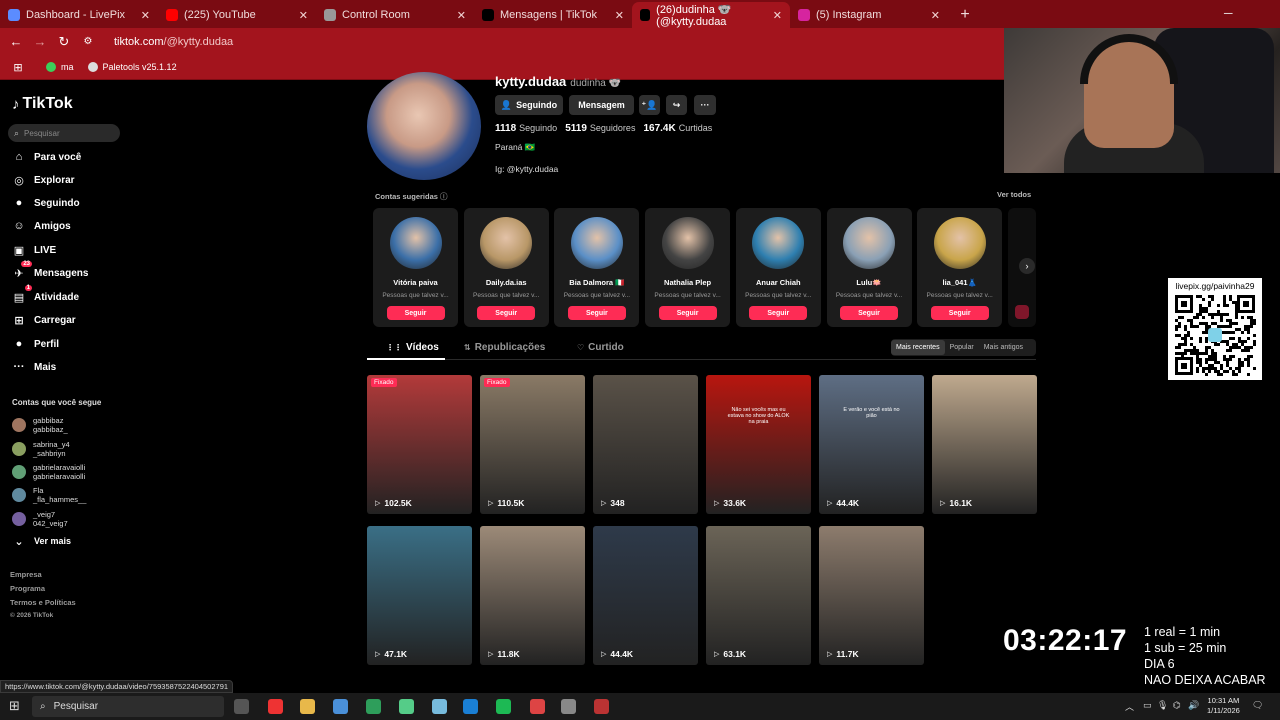 This screenshot has width=1280, height=720. Describe the element at coordinates (960, 267) in the screenshot. I see `suggested-card: lia_041👗 Pessoas que talvez v... Seguir` at that location.